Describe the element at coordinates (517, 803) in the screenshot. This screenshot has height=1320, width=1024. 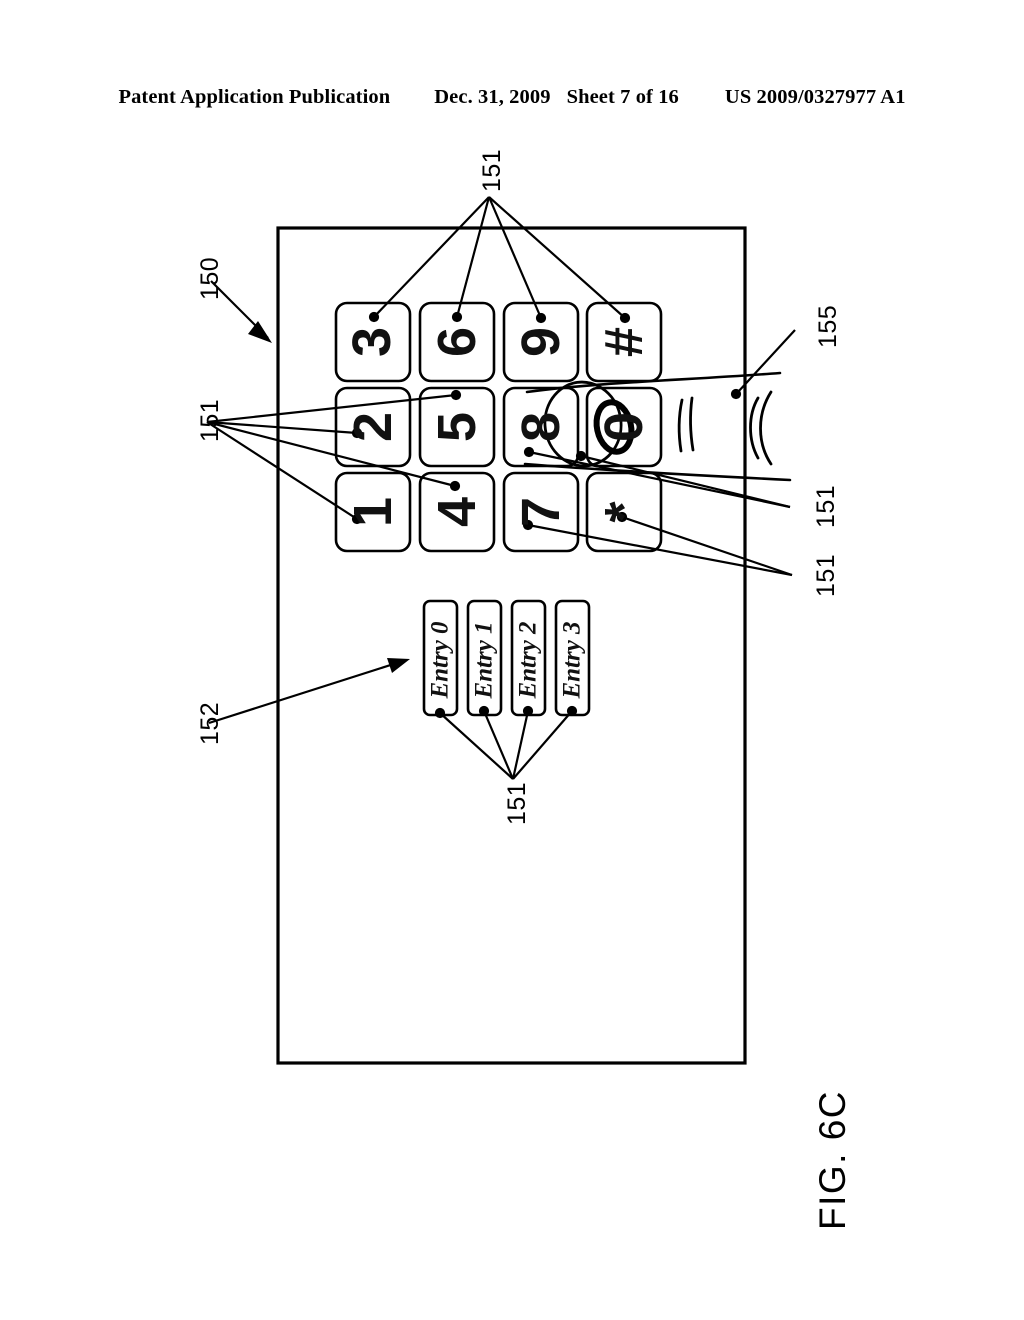
I see `ref-numeral-151-bottom: 151` at that location.